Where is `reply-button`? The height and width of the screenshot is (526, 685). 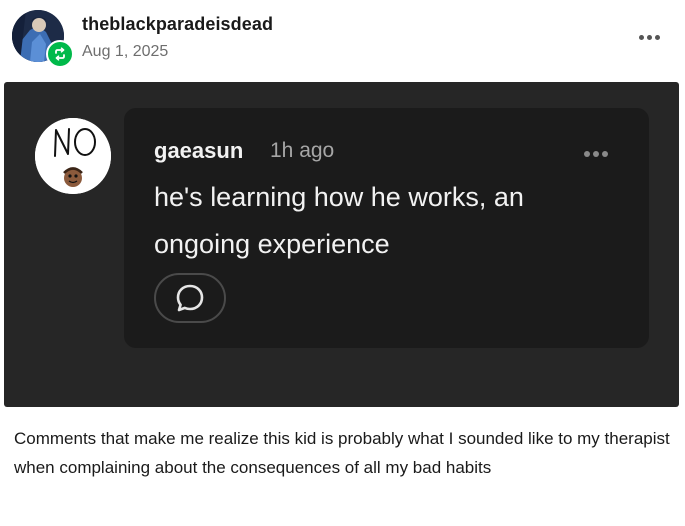 reply-button is located at coordinates (190, 298).